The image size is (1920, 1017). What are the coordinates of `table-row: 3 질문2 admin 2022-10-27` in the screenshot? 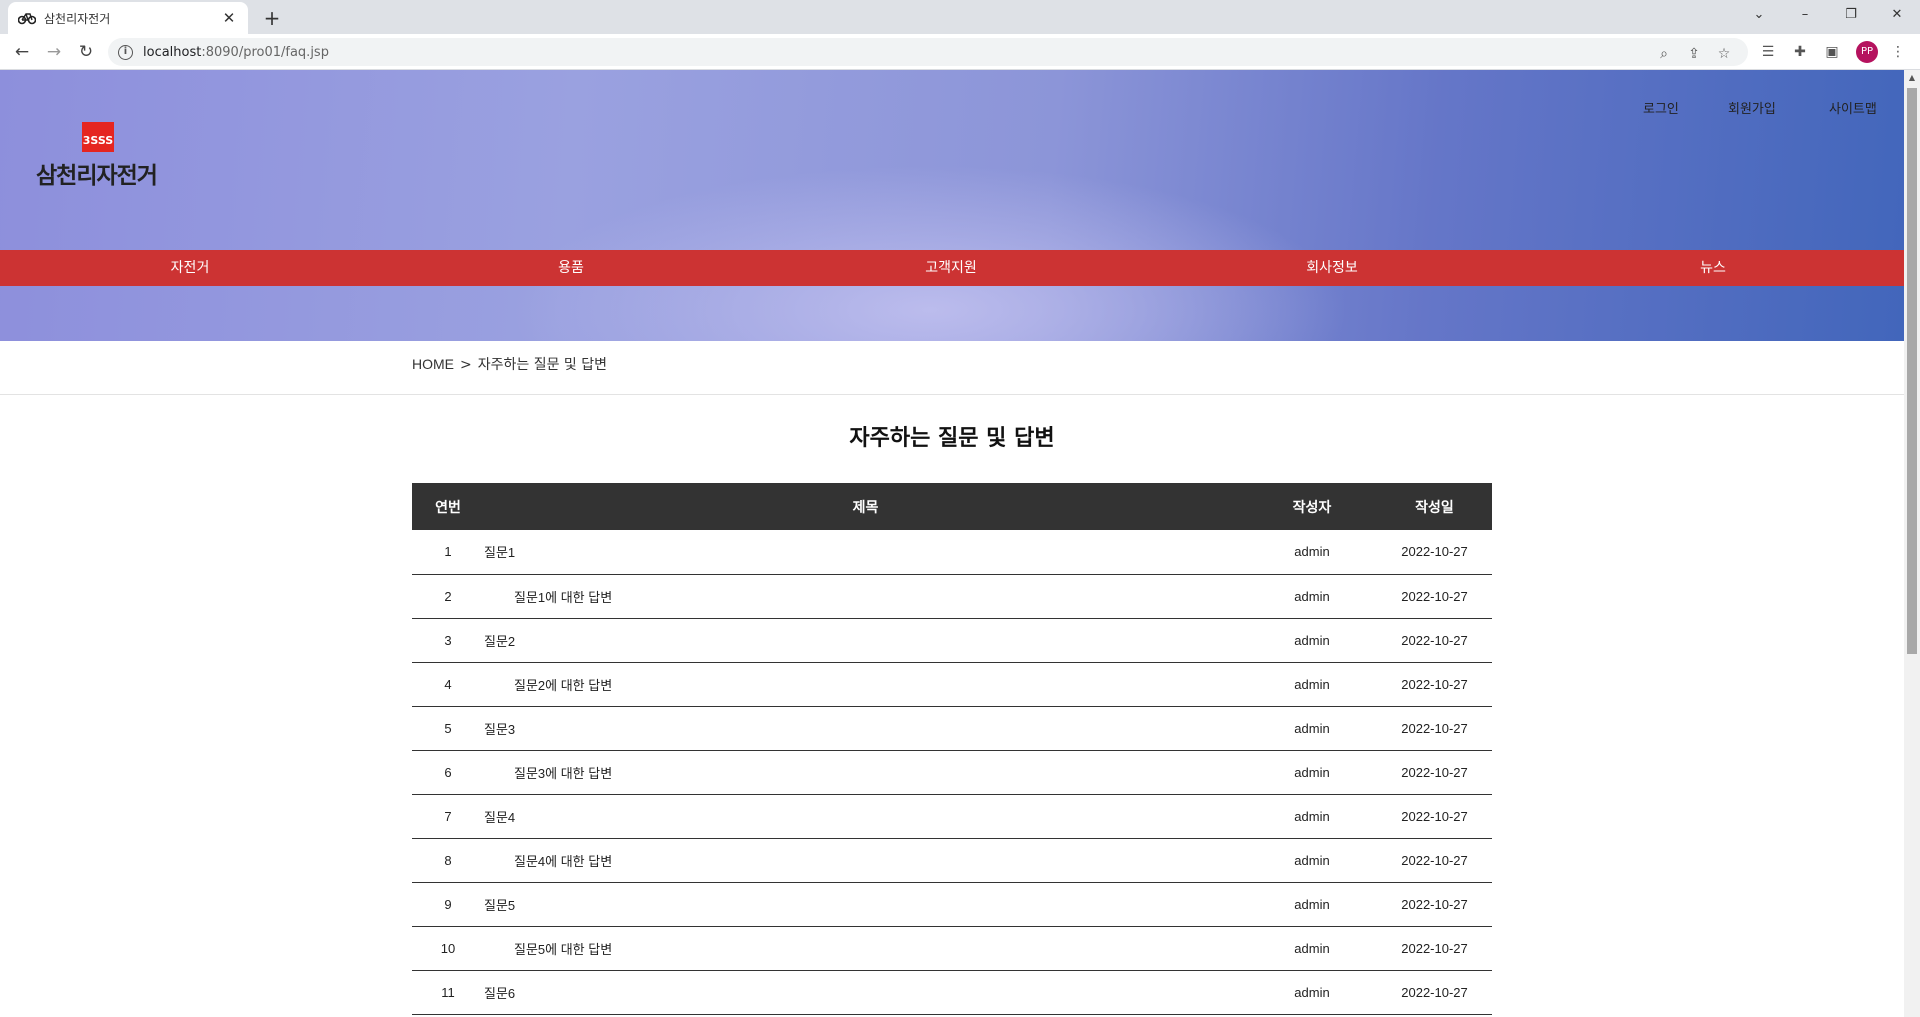 It's located at (952, 640).